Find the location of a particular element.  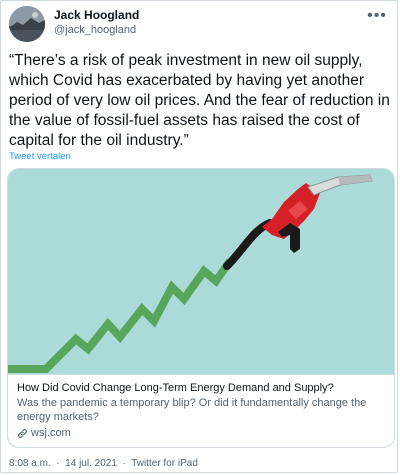

fuel-nozzle is located at coordinates (317, 213).